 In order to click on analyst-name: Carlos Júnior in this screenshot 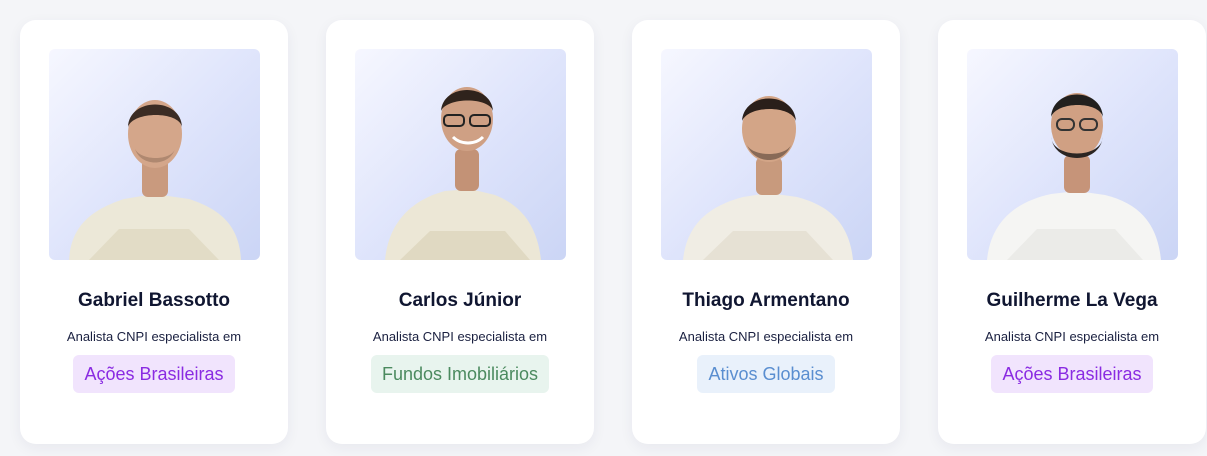, I will do `click(460, 300)`.